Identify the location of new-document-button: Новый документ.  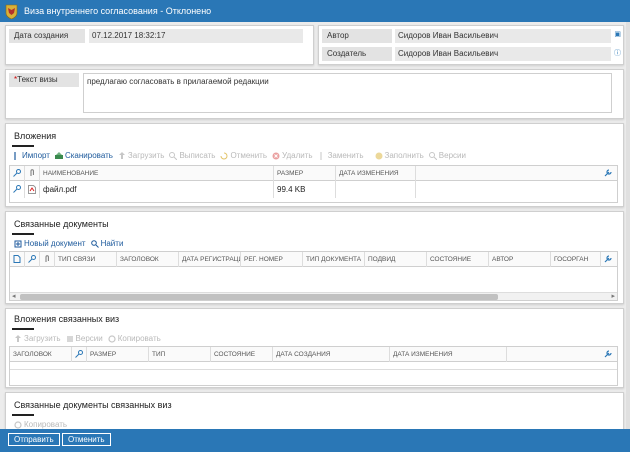
(50, 243).